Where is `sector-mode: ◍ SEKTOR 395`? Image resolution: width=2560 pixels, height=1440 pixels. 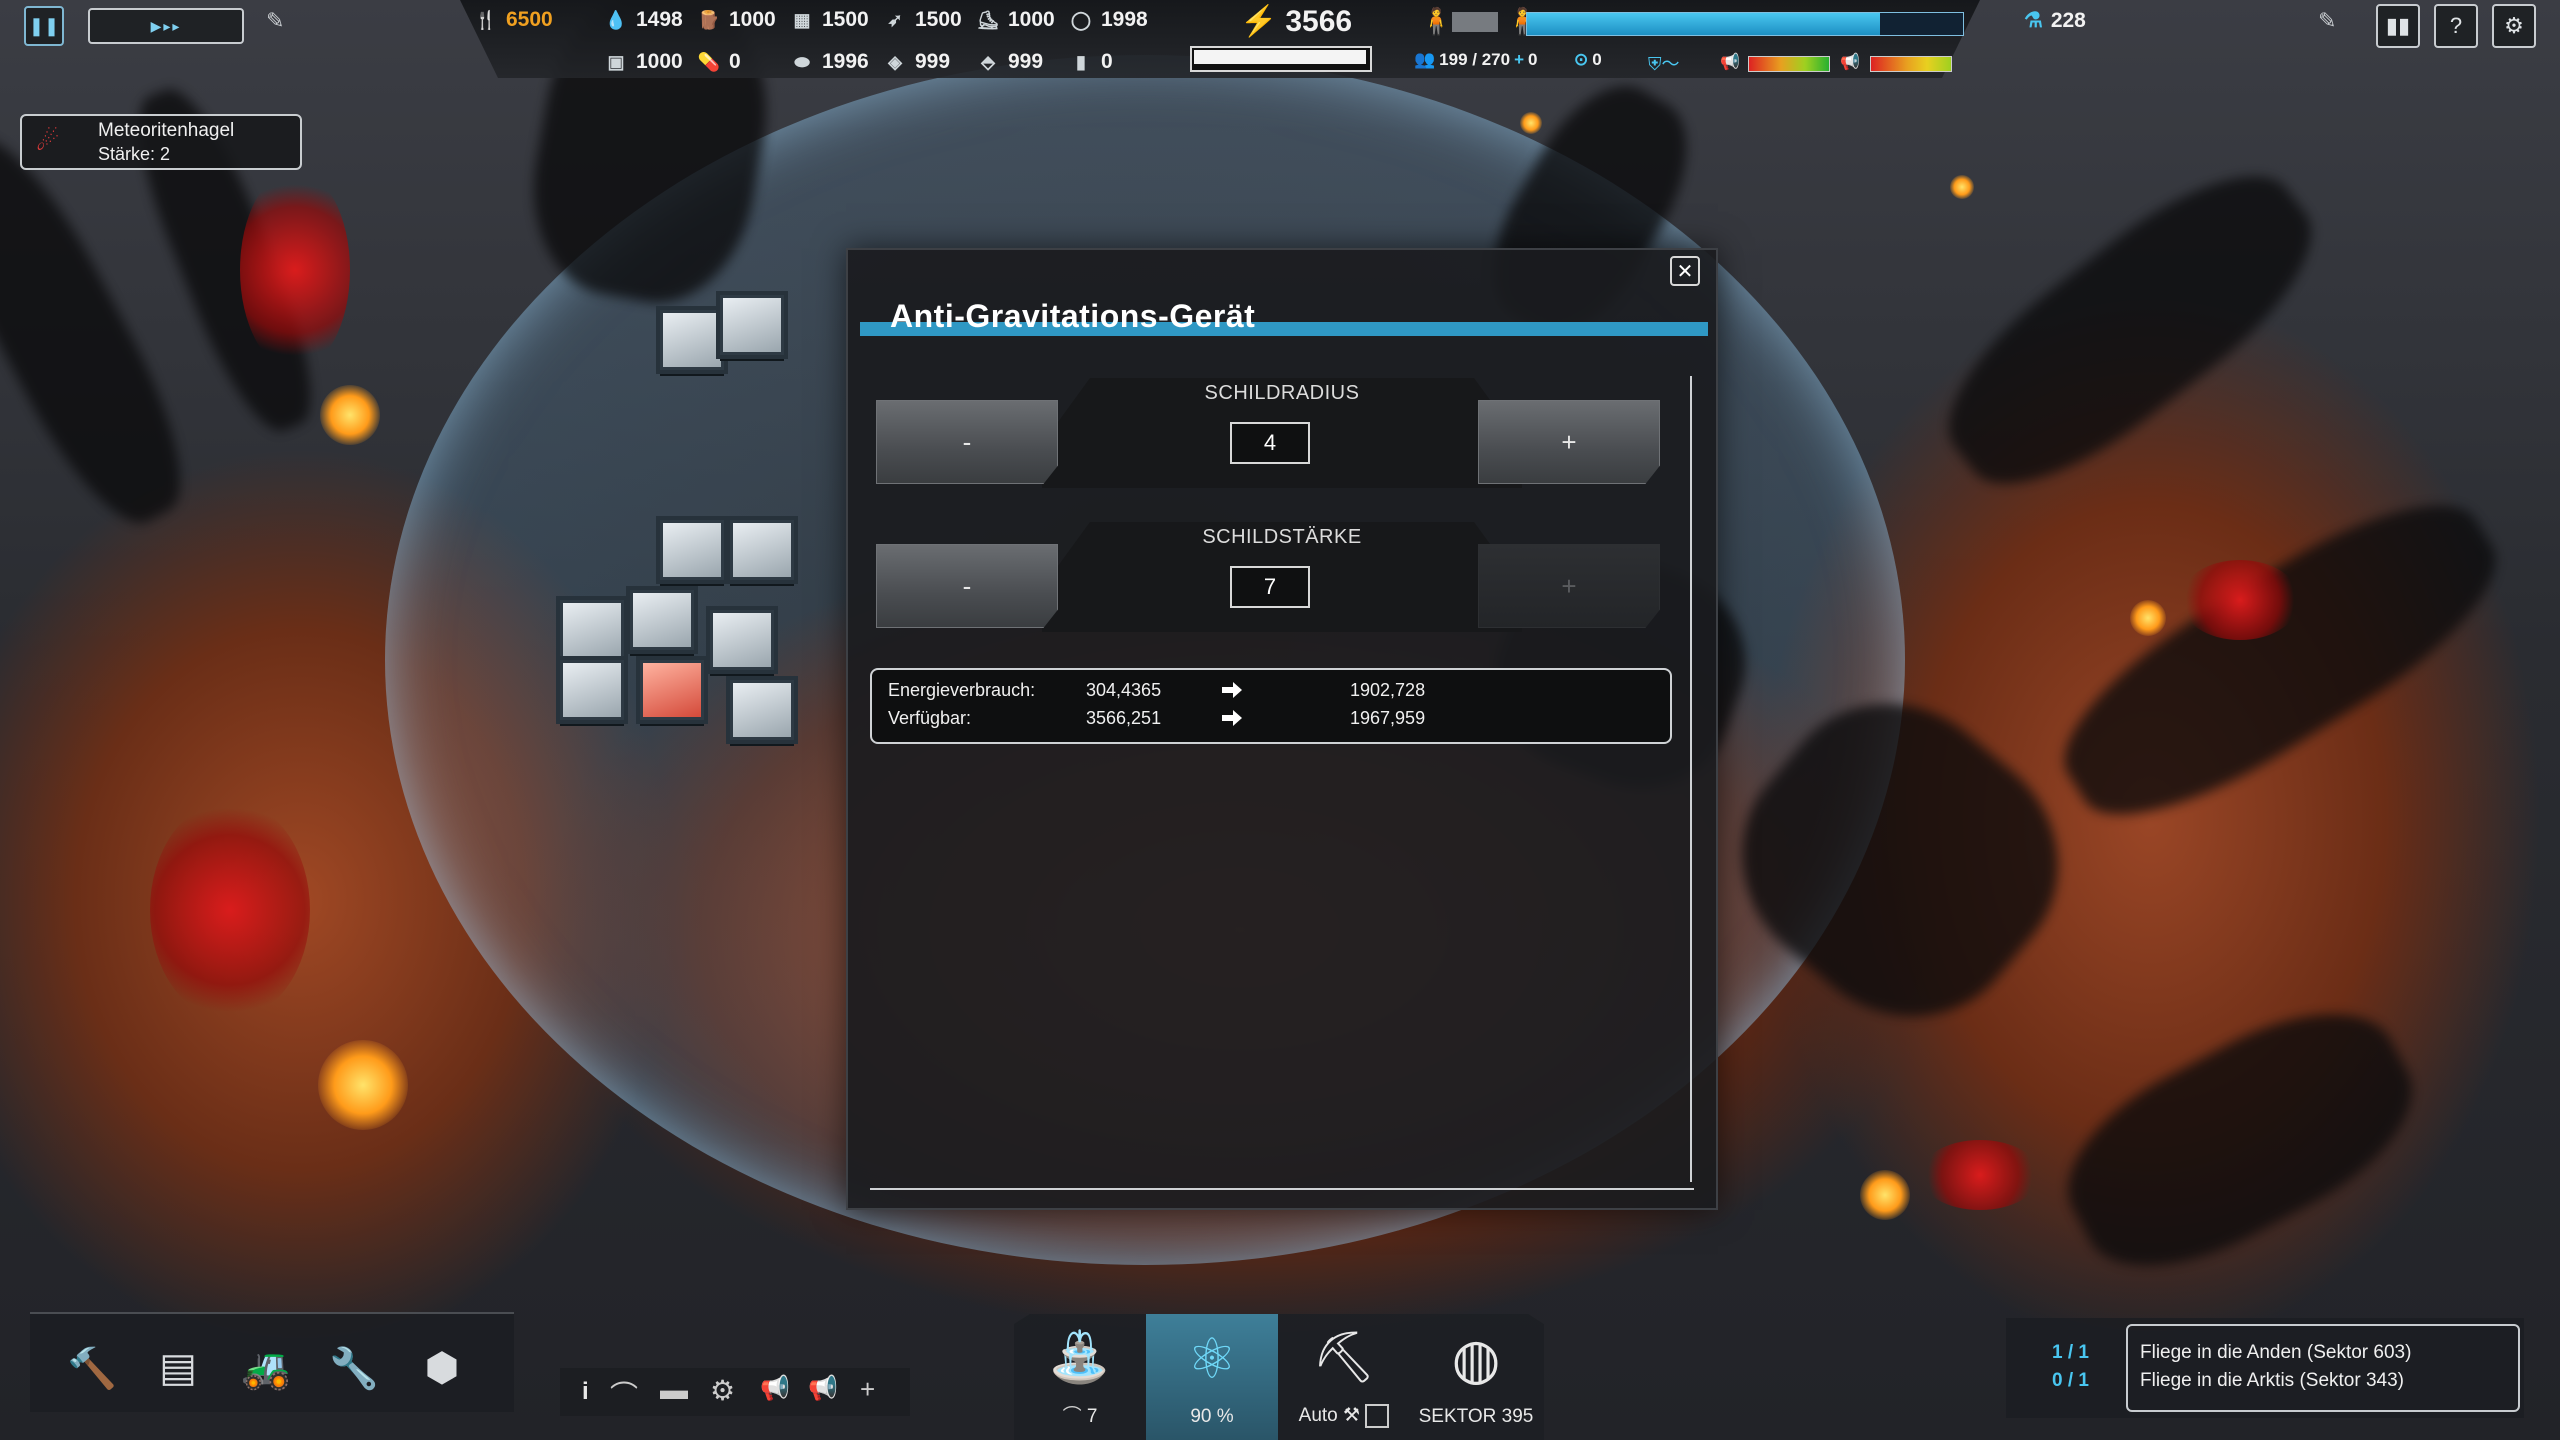
sector-mode: ◍ SEKTOR 395 is located at coordinates (1476, 1377).